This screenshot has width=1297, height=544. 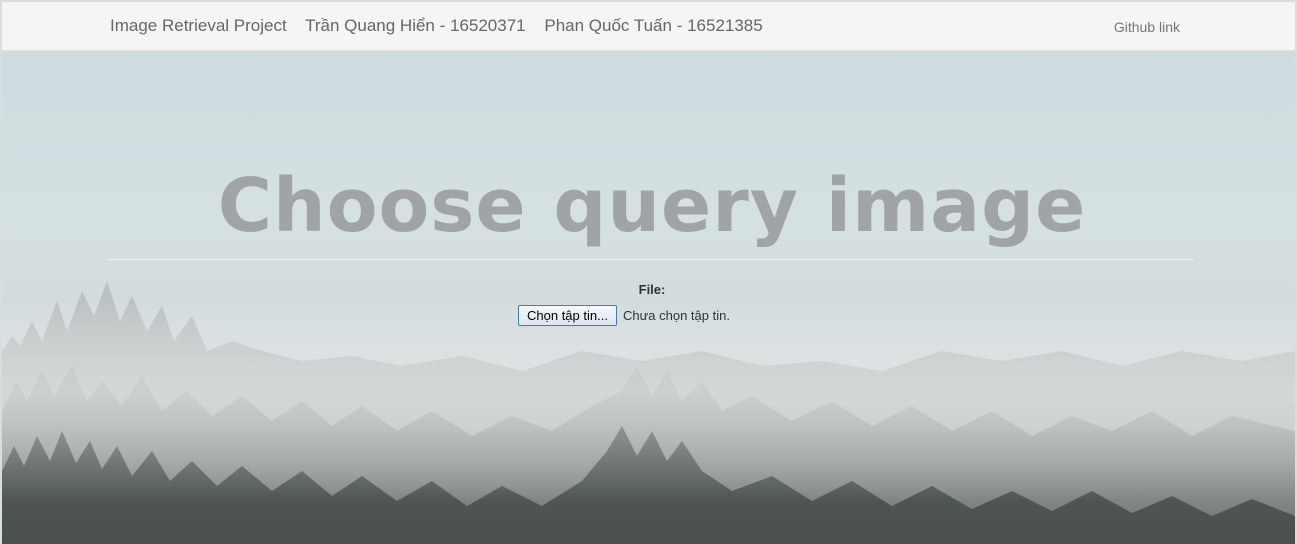 I want to click on author-2: Phan Quốc Tuấn - 16521385, so click(x=653, y=25).